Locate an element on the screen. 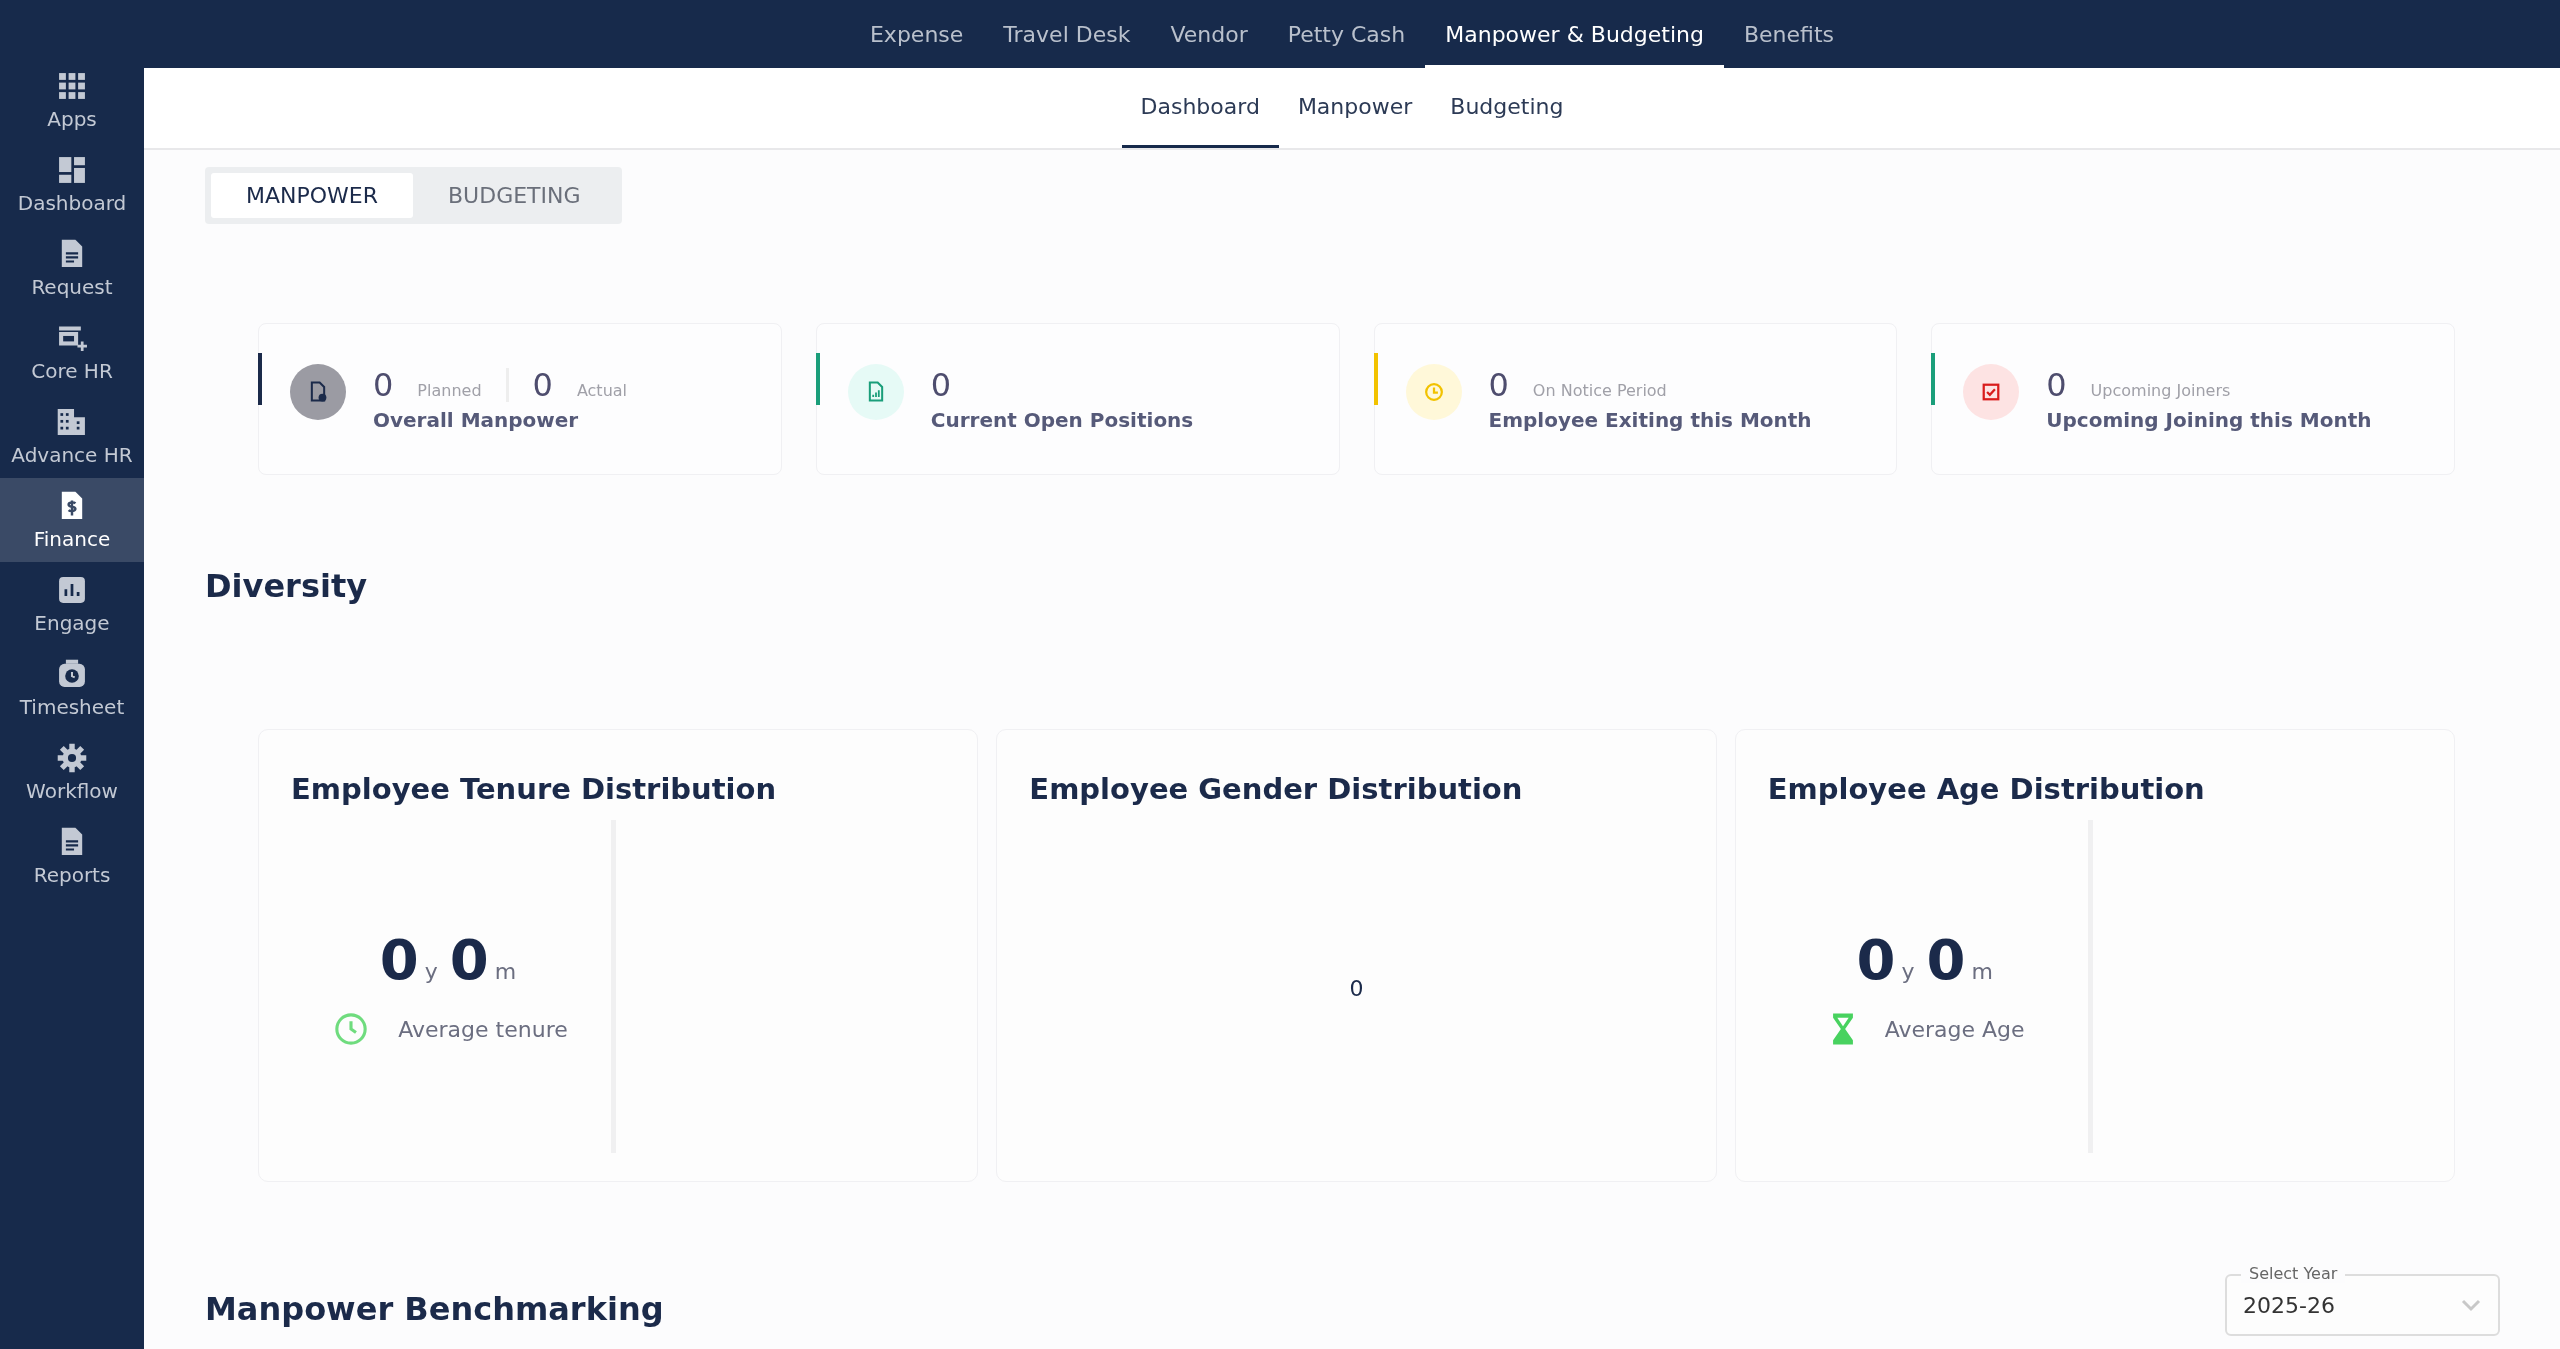 This screenshot has width=2560, height=1349. section-heading: Diversity is located at coordinates (287, 586).